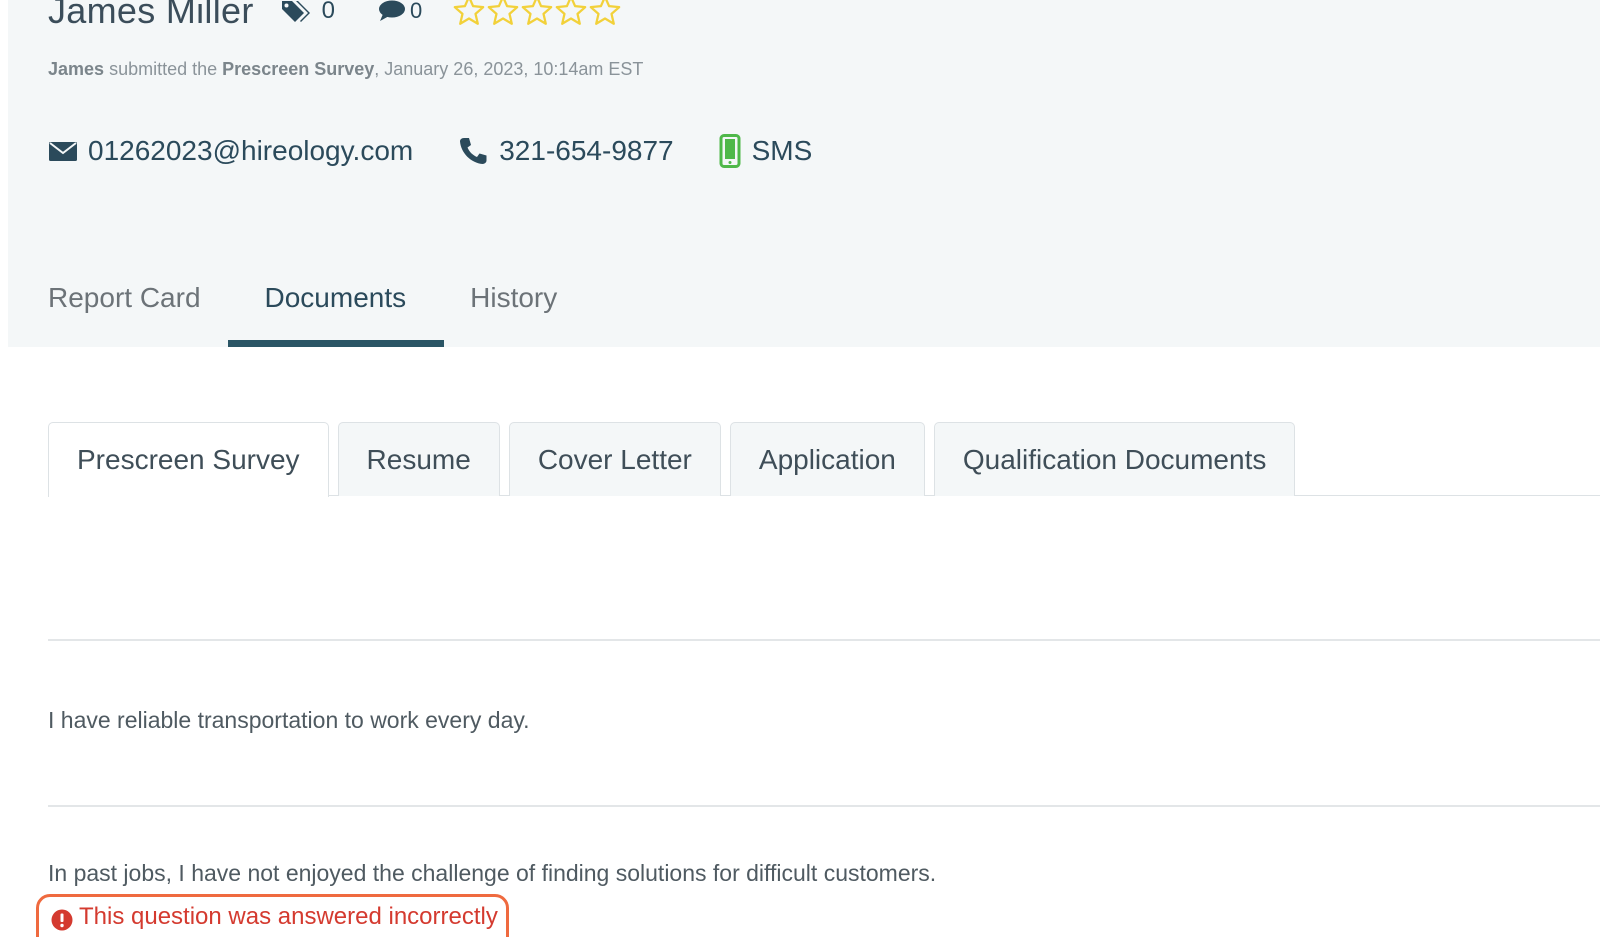 This screenshot has width=1600, height=937. Describe the element at coordinates (1114, 459) in the screenshot. I see `doc-tab-qualification-documents: Qualification Documents` at that location.